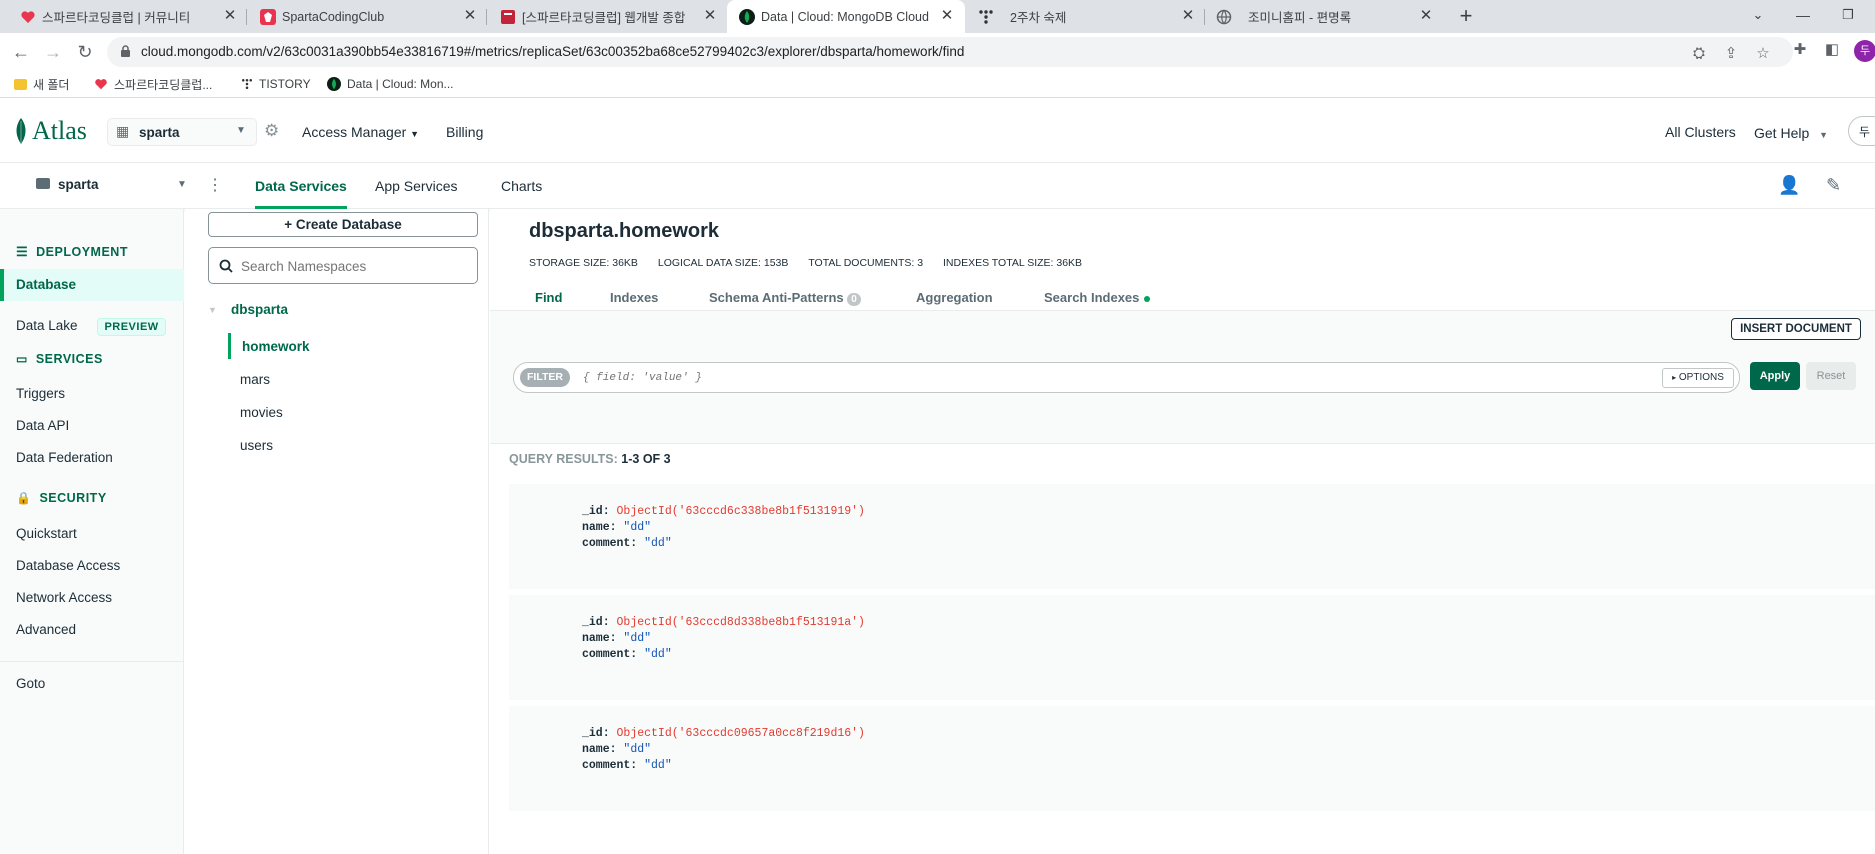  Describe the element at coordinates (1861, 131) in the screenshot. I see `user-menu-button: 두` at that location.